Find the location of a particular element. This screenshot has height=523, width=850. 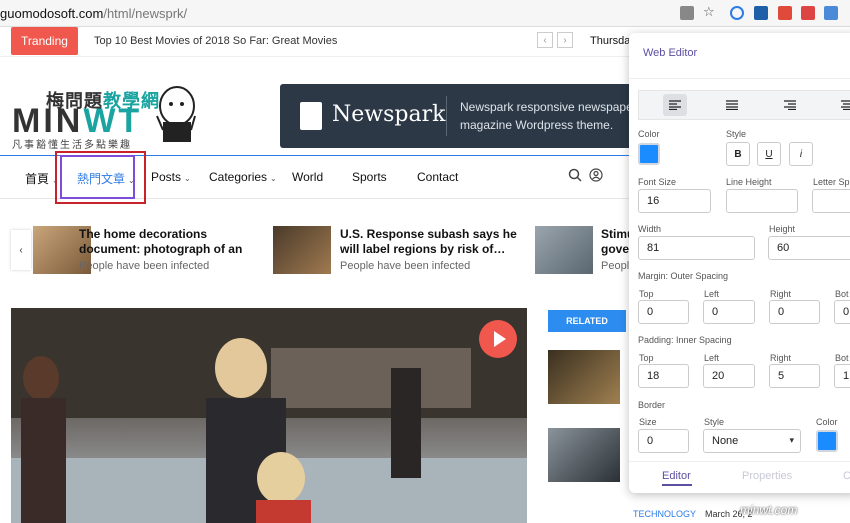

logo-en-part-a: MIN is located at coordinates (48, 121).